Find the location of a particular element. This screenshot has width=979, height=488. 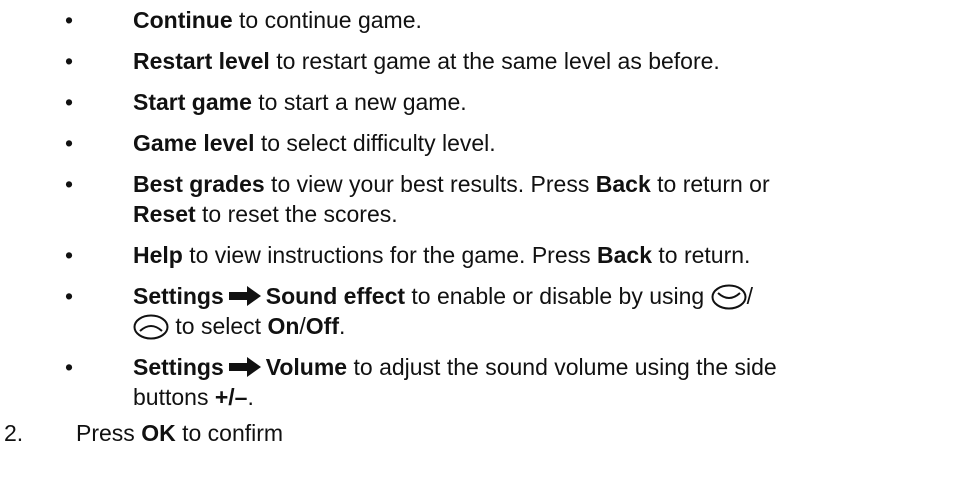

option-name: Best grades is located at coordinates (199, 184).